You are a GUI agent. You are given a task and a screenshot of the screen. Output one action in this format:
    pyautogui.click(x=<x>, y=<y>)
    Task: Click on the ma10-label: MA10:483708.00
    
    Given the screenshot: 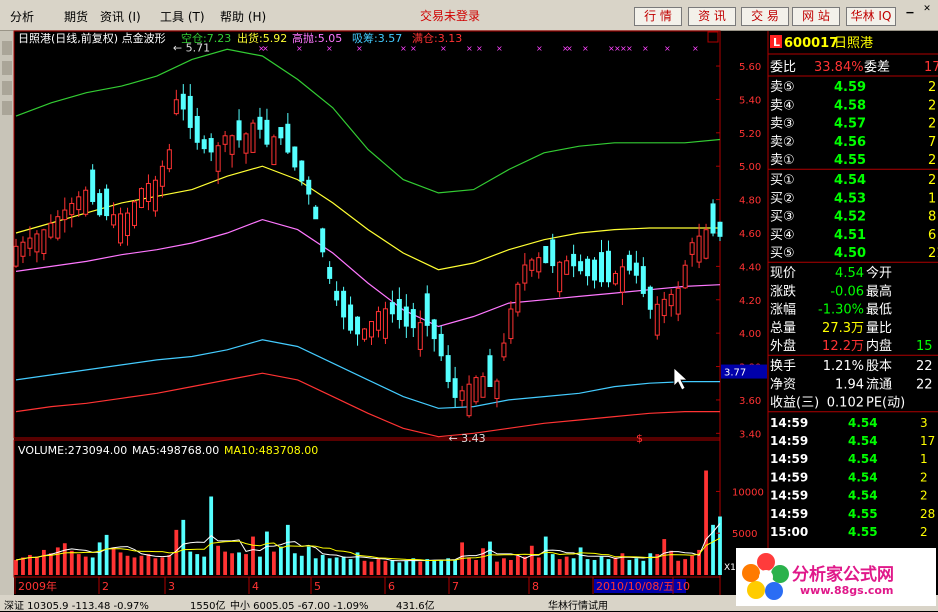 What is the action you would take?
    pyautogui.click(x=271, y=450)
    